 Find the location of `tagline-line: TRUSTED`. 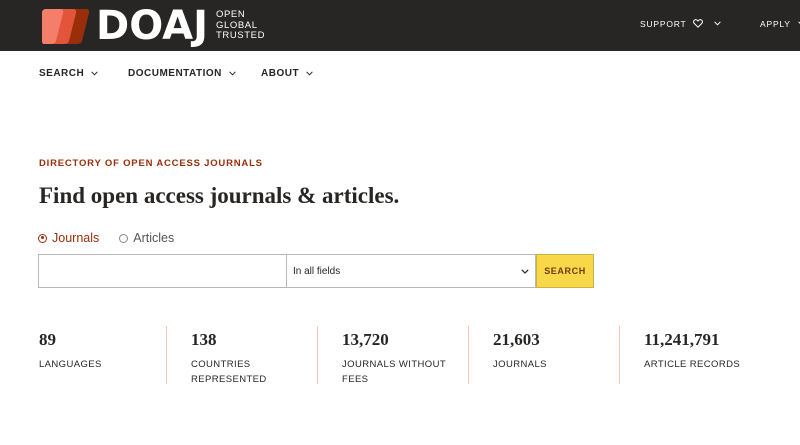

tagline-line: TRUSTED is located at coordinates (240, 36).